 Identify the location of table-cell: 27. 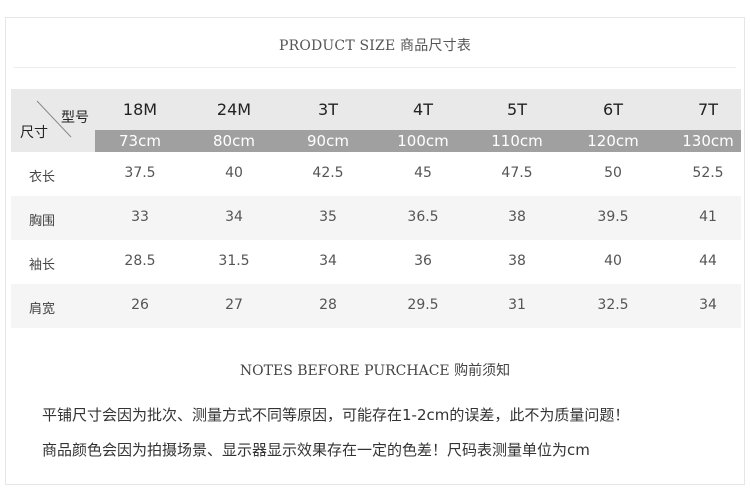
(234, 305).